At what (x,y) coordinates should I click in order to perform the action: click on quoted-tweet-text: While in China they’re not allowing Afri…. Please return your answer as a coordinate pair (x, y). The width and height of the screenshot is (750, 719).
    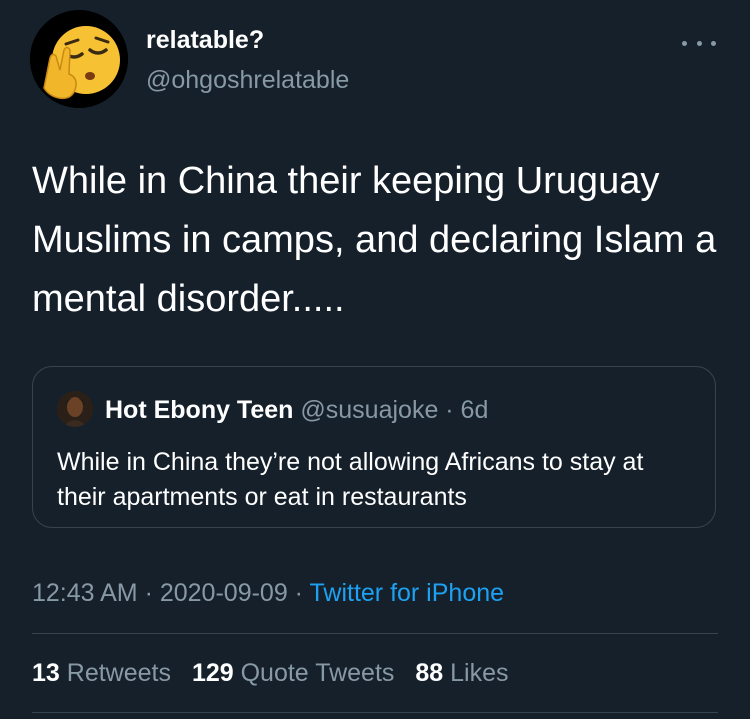
    Looking at the image, I should click on (350, 479).